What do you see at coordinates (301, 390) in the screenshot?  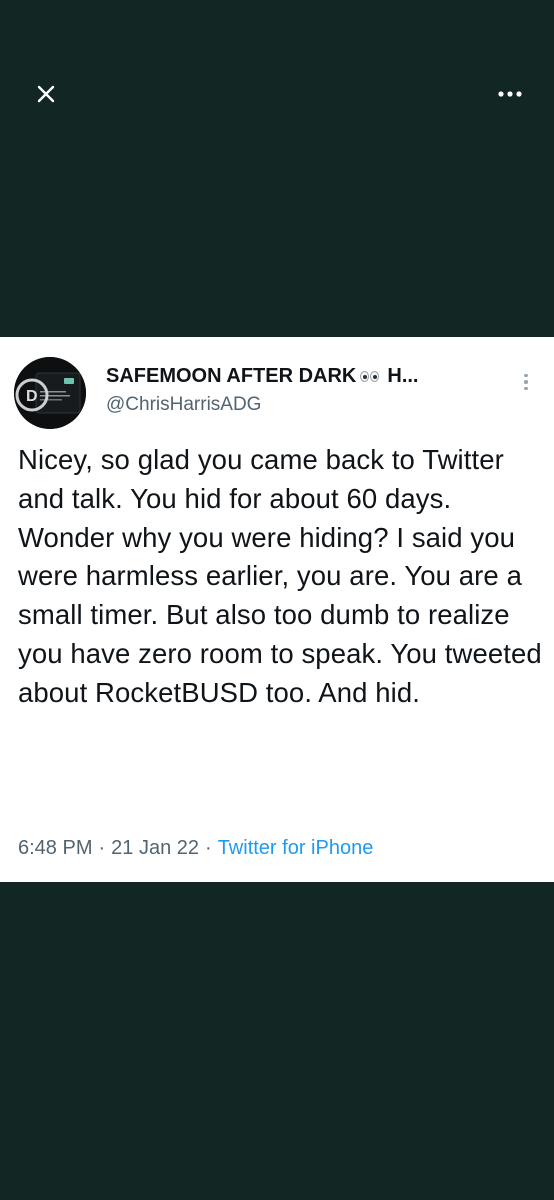 I see `tweet-author: SAFEMOON AFTER DARK H... @ChrisHarrisADG` at bounding box center [301, 390].